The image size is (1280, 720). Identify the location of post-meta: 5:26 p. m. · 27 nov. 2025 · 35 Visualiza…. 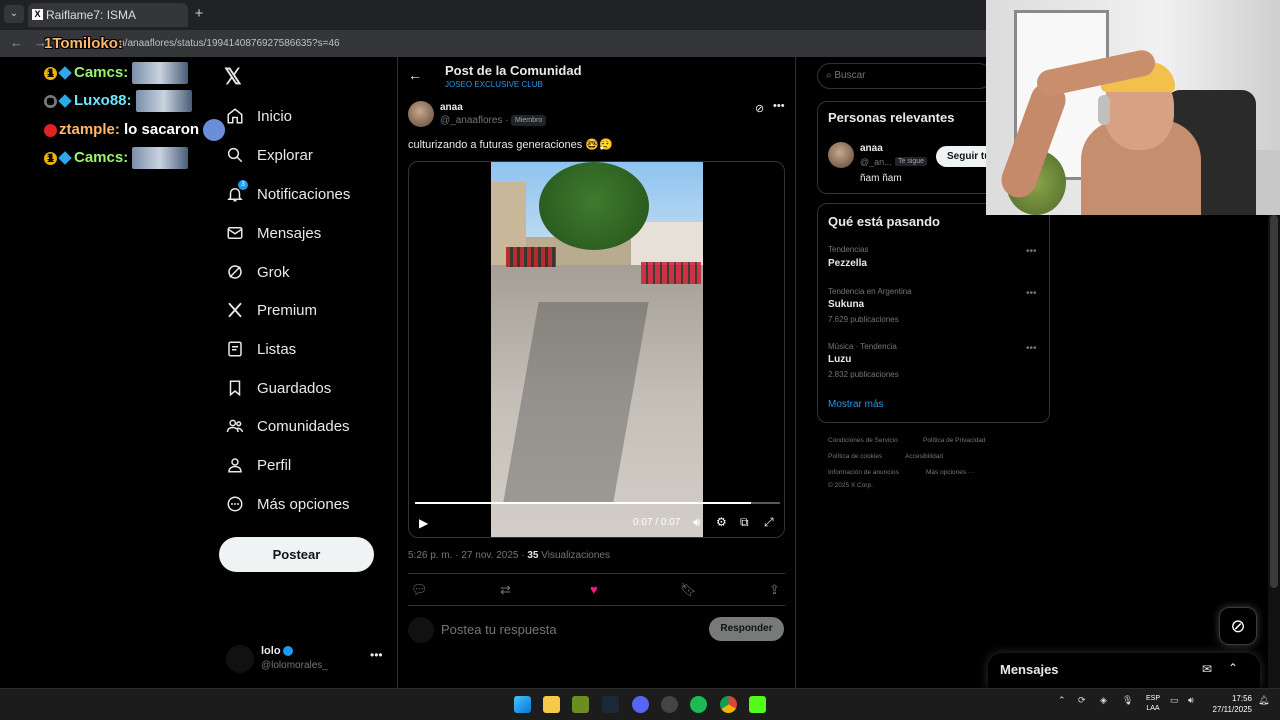
(509, 555).